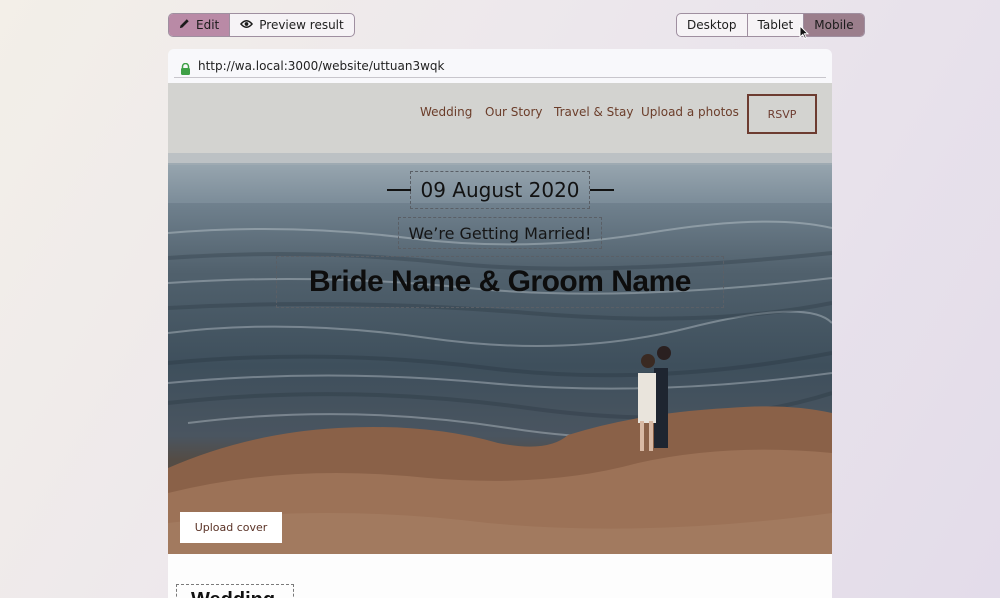 The width and height of the screenshot is (1000, 598). I want to click on device-desktop-button: Desktop, so click(712, 25).